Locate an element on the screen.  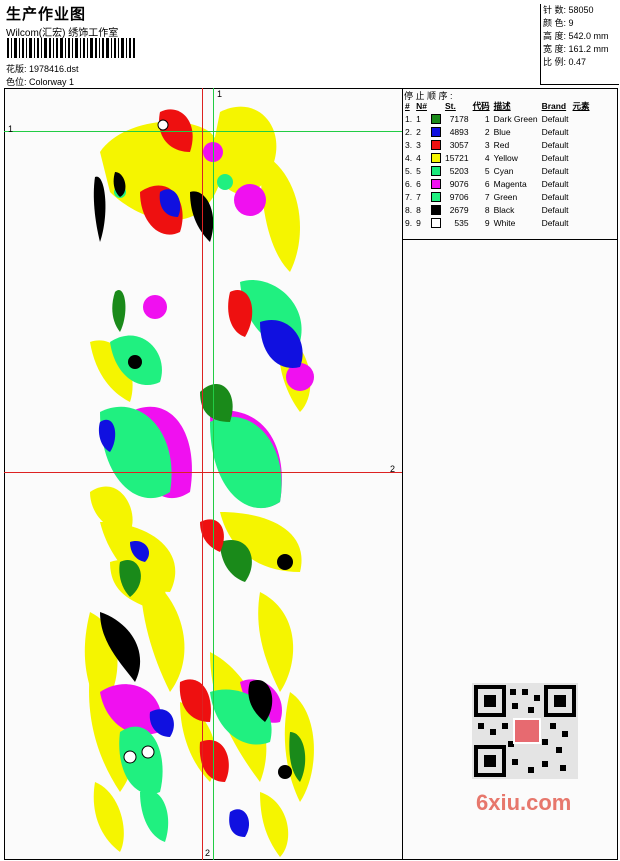
table-row: 8. 8 2679 8 Black Default is located at coordinates (497, 209).